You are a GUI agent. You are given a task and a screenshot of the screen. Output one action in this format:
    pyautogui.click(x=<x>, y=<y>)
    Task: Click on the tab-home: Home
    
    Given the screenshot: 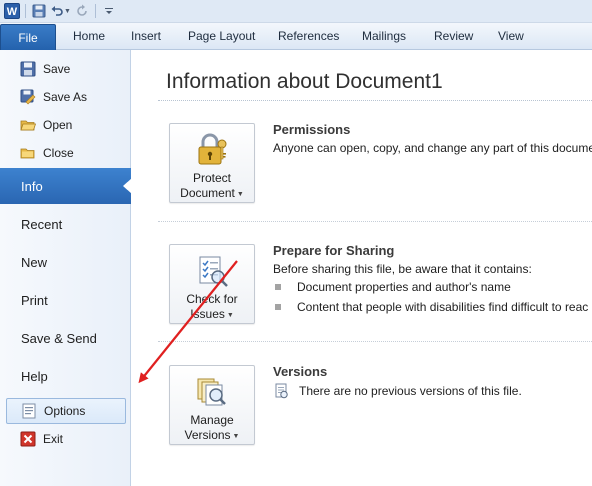 What is the action you would take?
    pyautogui.click(x=89, y=36)
    